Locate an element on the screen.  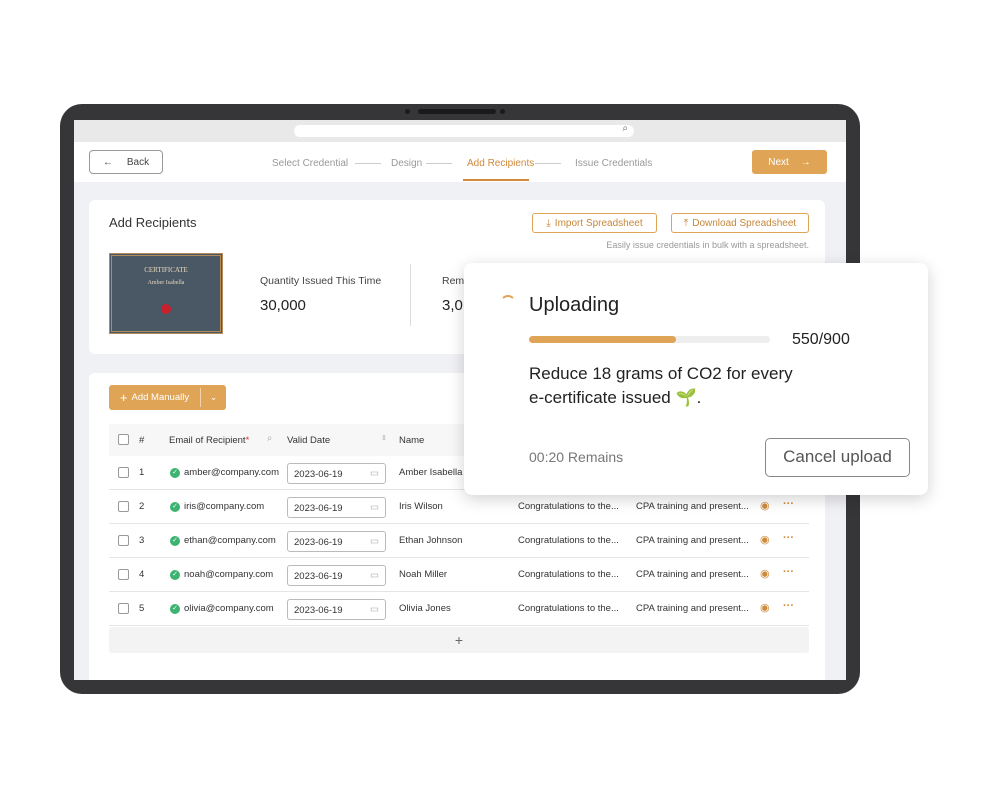
step-select-credential: Select Credential is located at coordinates (310, 163).